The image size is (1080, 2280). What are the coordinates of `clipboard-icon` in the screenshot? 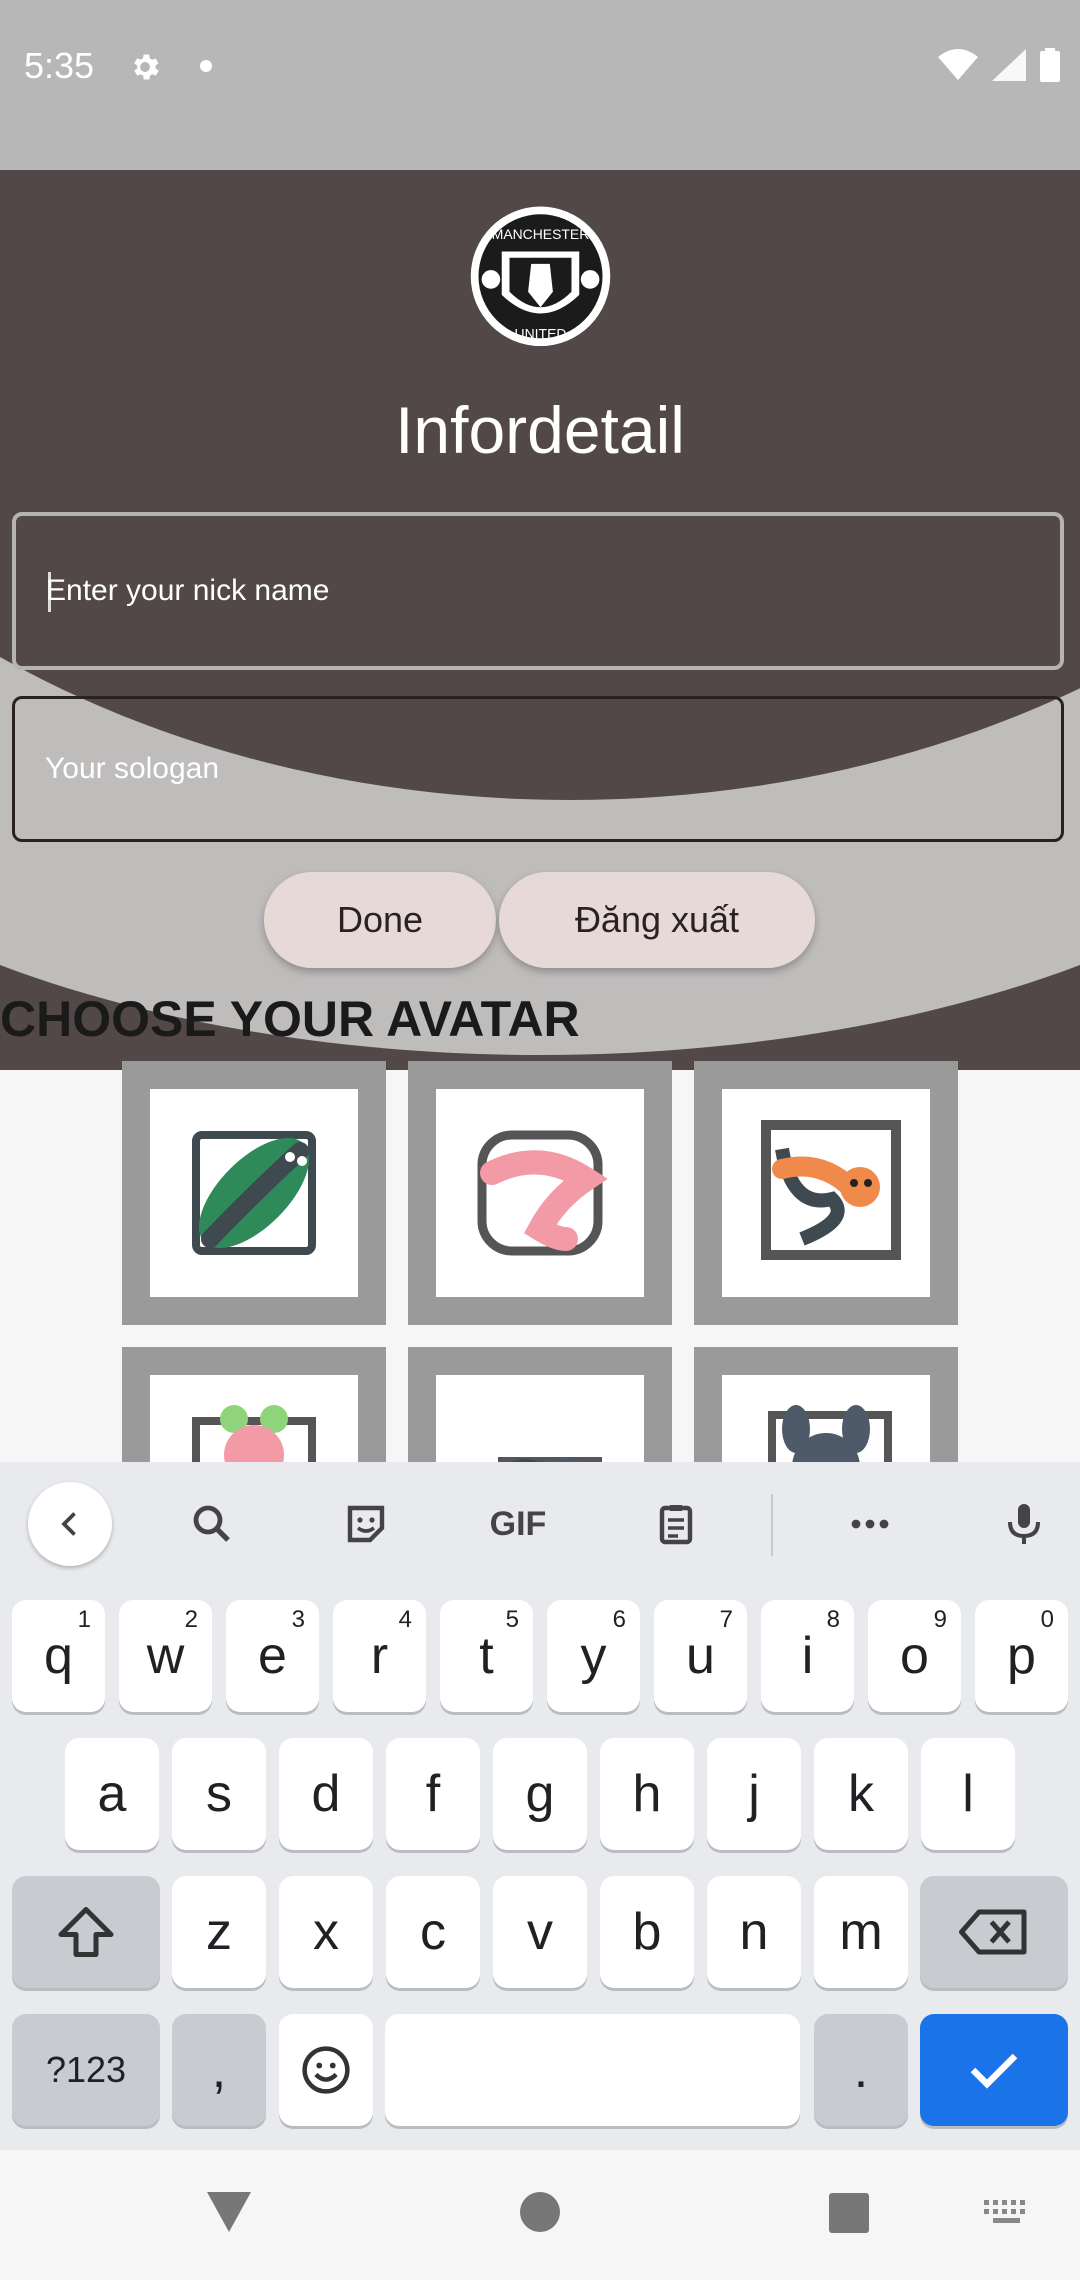 It's located at (676, 1524).